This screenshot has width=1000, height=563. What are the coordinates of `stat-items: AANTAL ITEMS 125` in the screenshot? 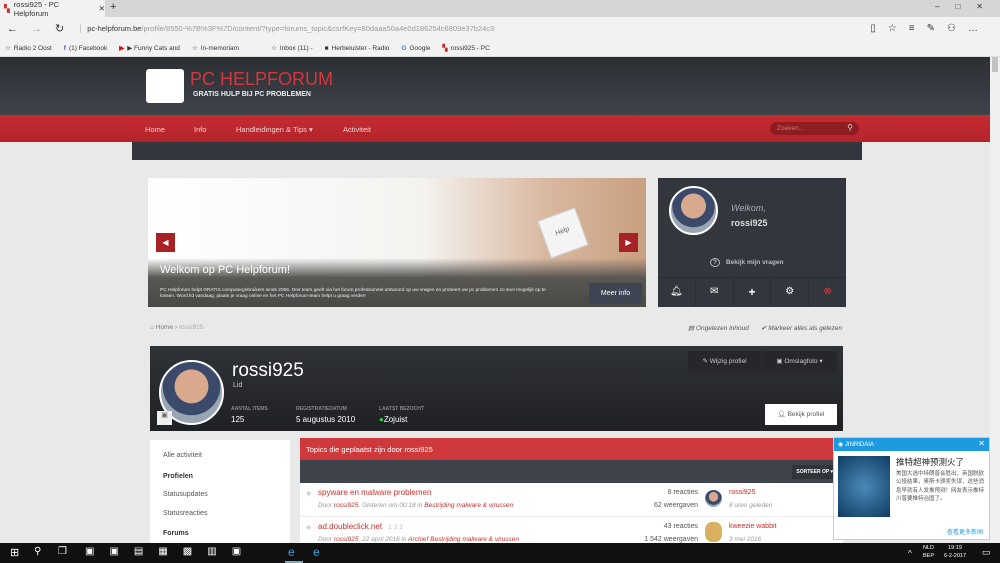 It's located at (249, 415).